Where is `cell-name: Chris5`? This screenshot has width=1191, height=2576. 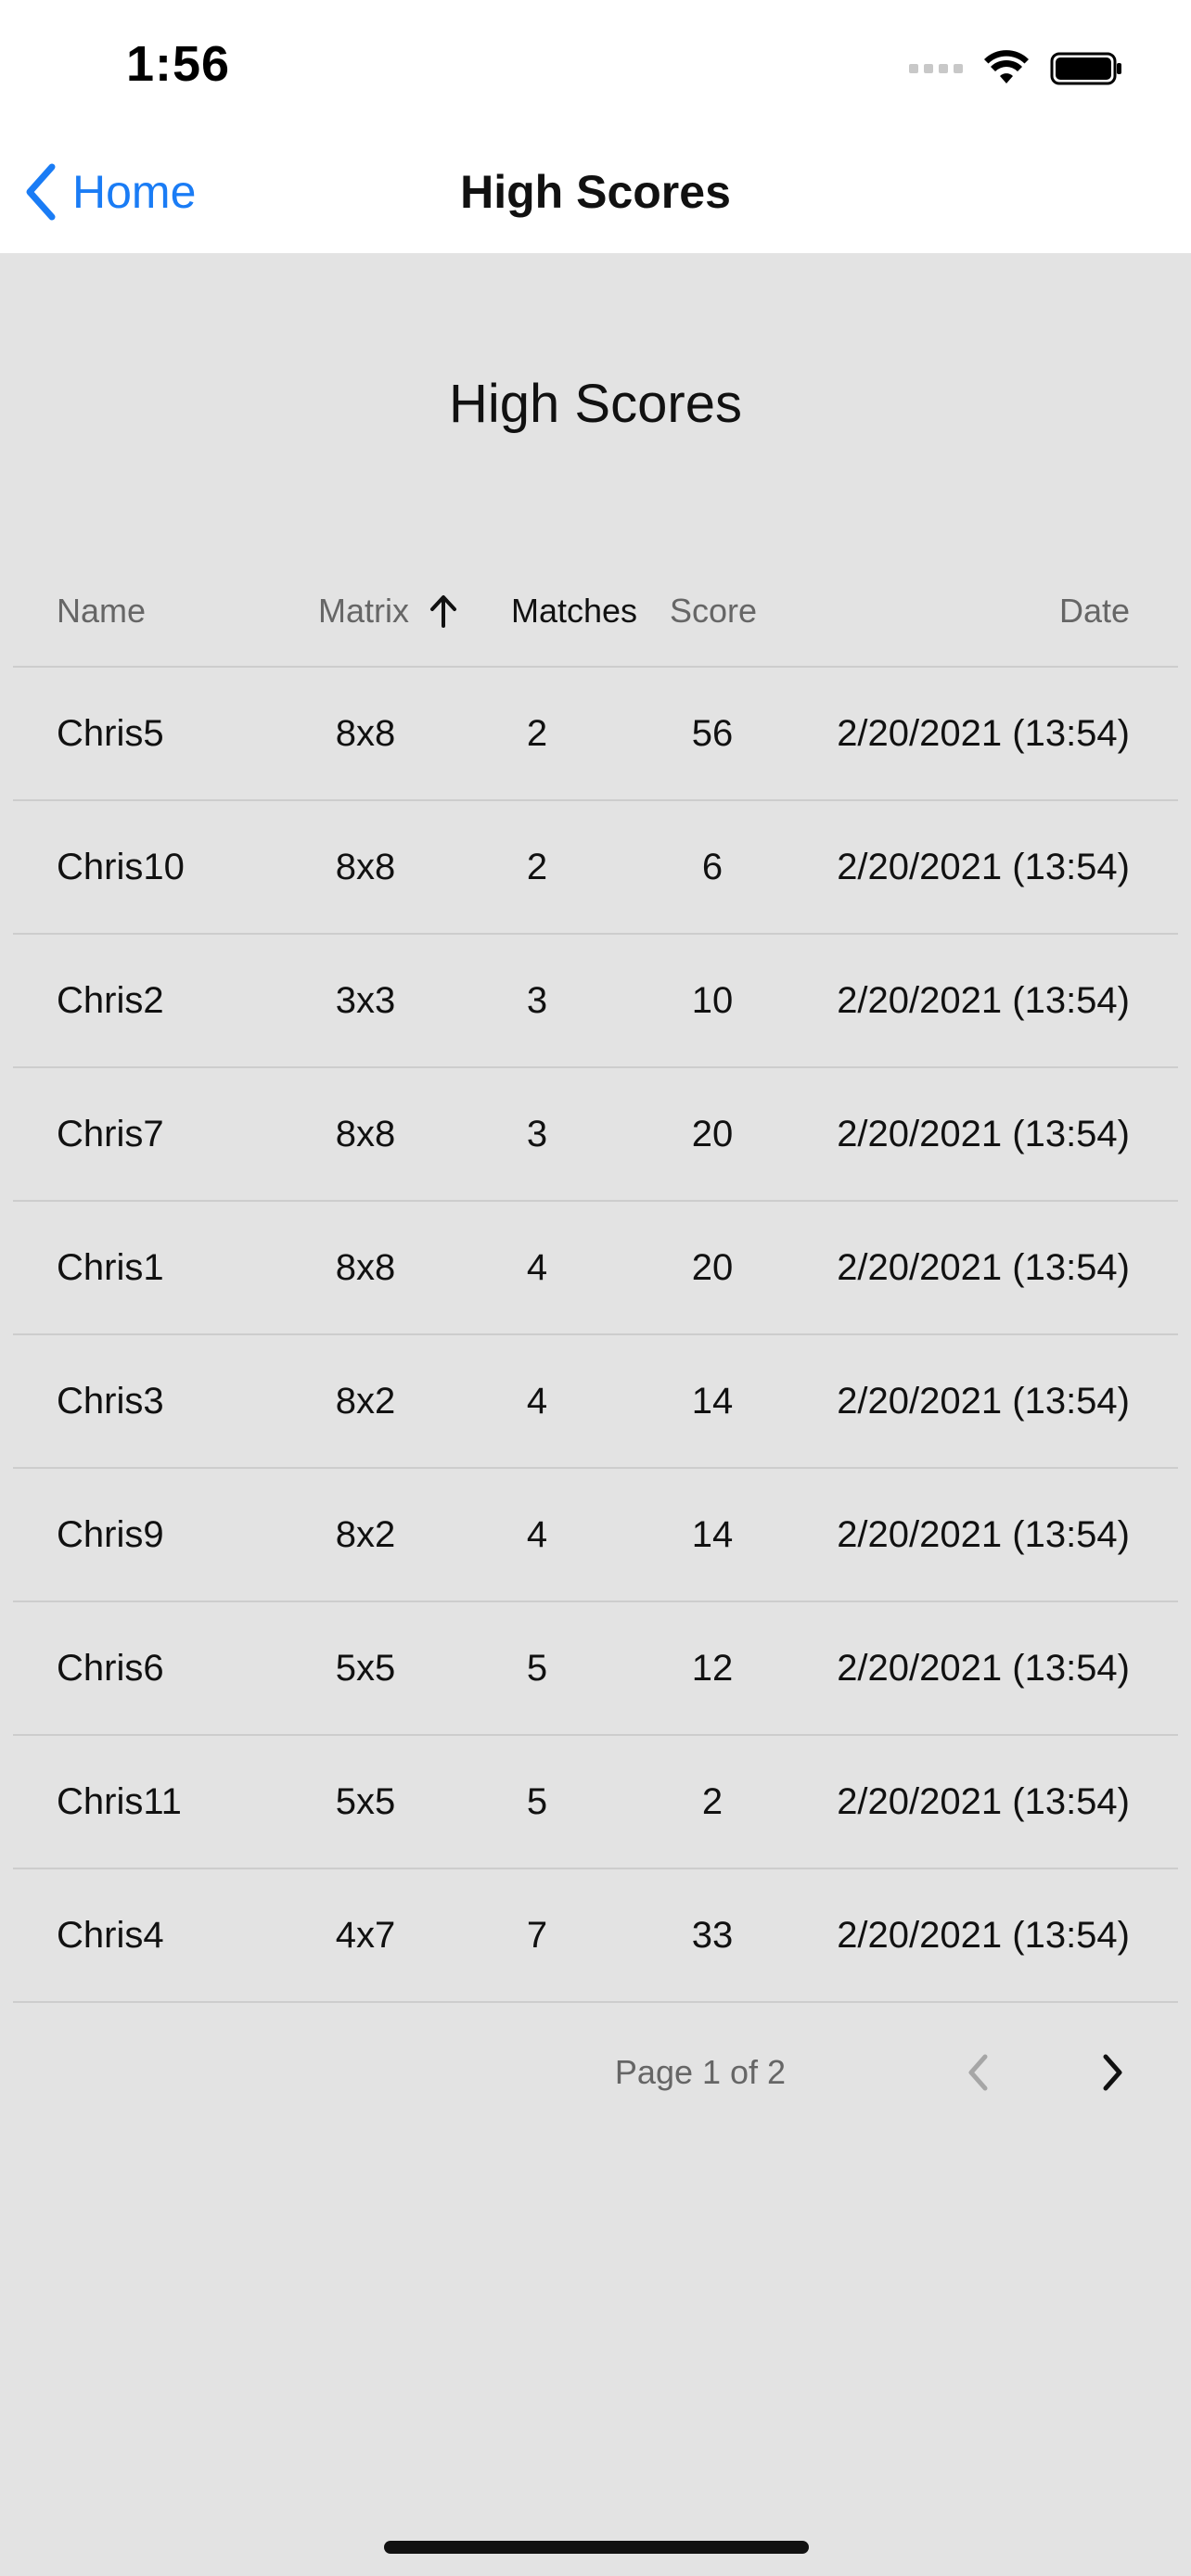
cell-name: Chris5 is located at coordinates (111, 733).